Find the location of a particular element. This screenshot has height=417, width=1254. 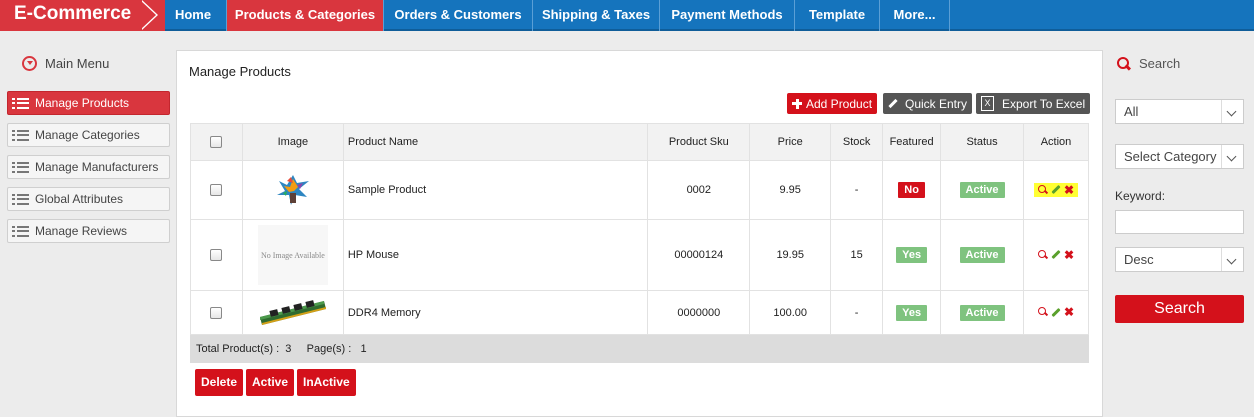

sidebar-item-label: Manage Products is located at coordinates (82, 103).